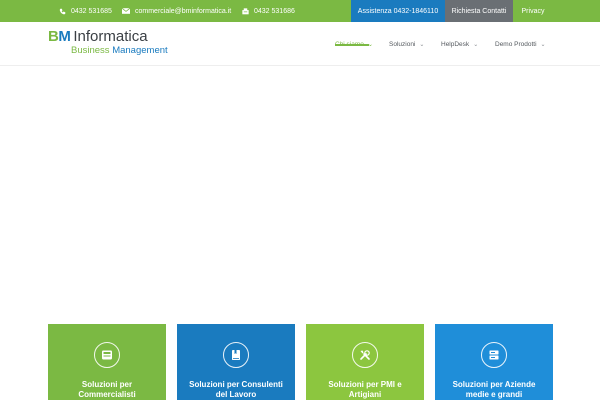 This screenshot has width=600, height=400. I want to click on email-contact: commerciale@bminformatica.it, so click(176, 11).